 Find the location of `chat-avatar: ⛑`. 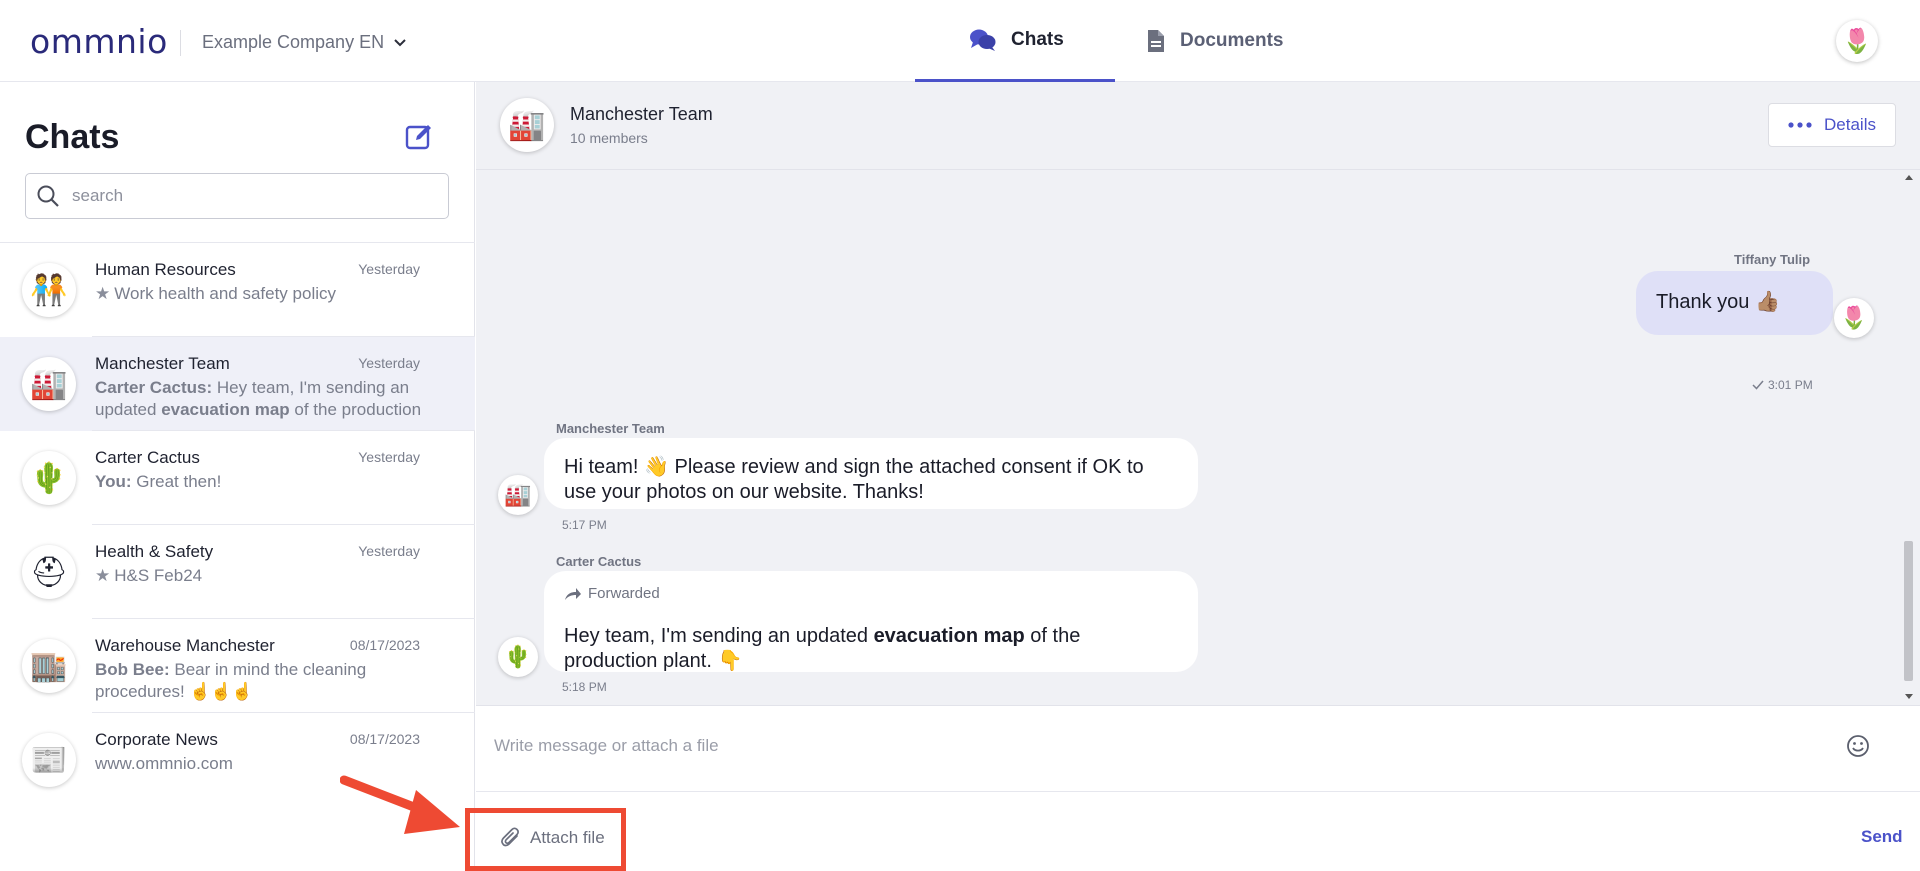

chat-avatar: ⛑ is located at coordinates (49, 572).